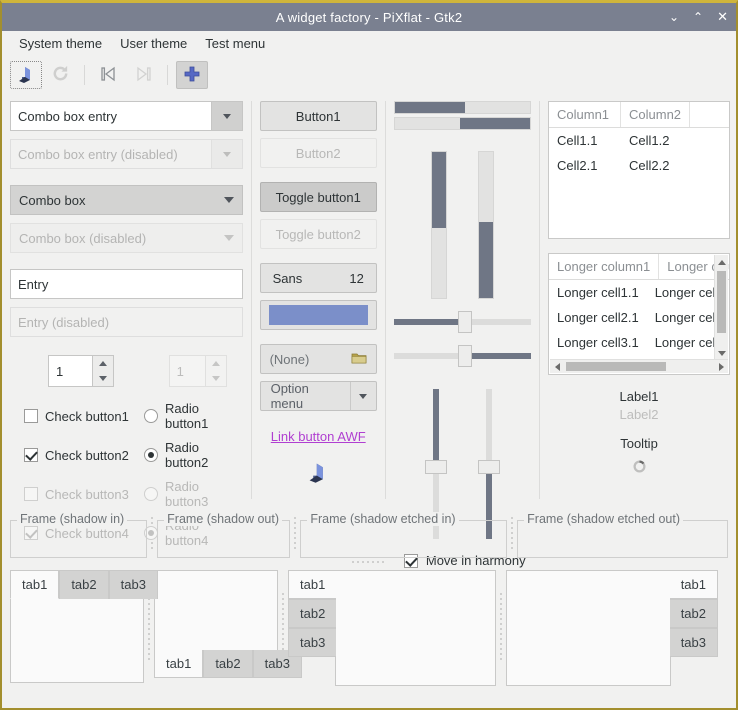  Describe the element at coordinates (192, 75) in the screenshot. I see `toolbar-add-button` at that location.